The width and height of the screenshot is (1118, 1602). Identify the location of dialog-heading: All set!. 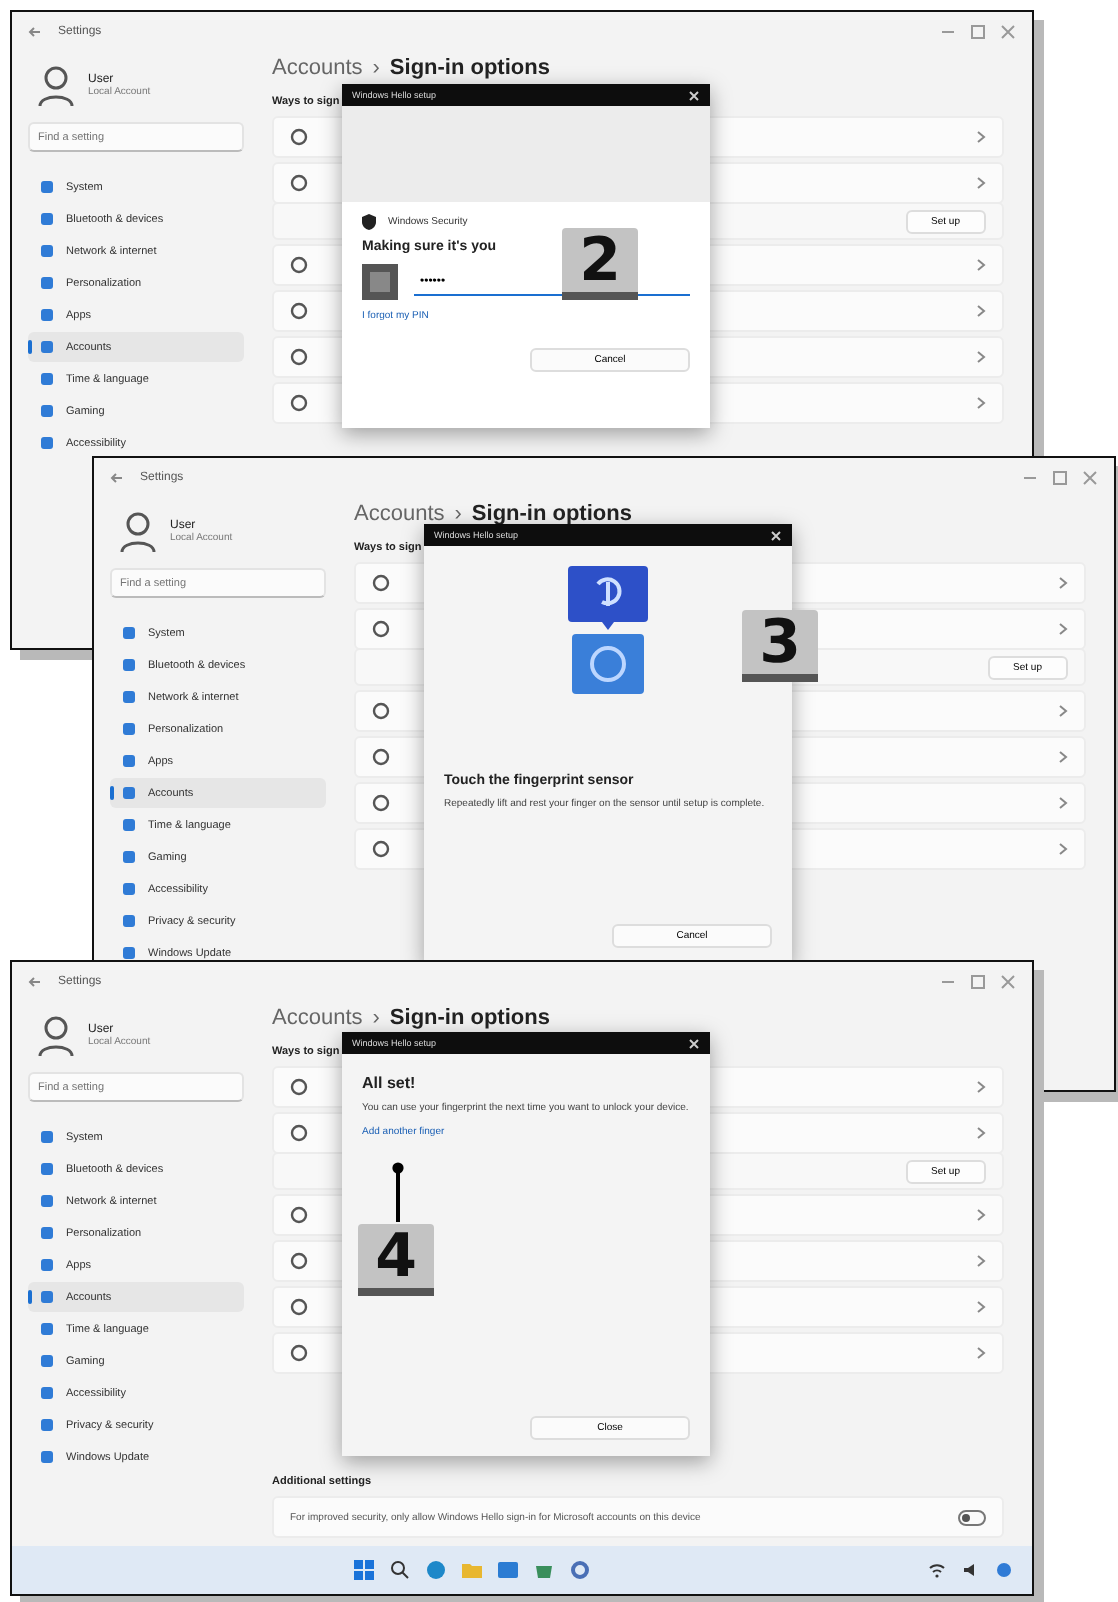
(390, 1083).